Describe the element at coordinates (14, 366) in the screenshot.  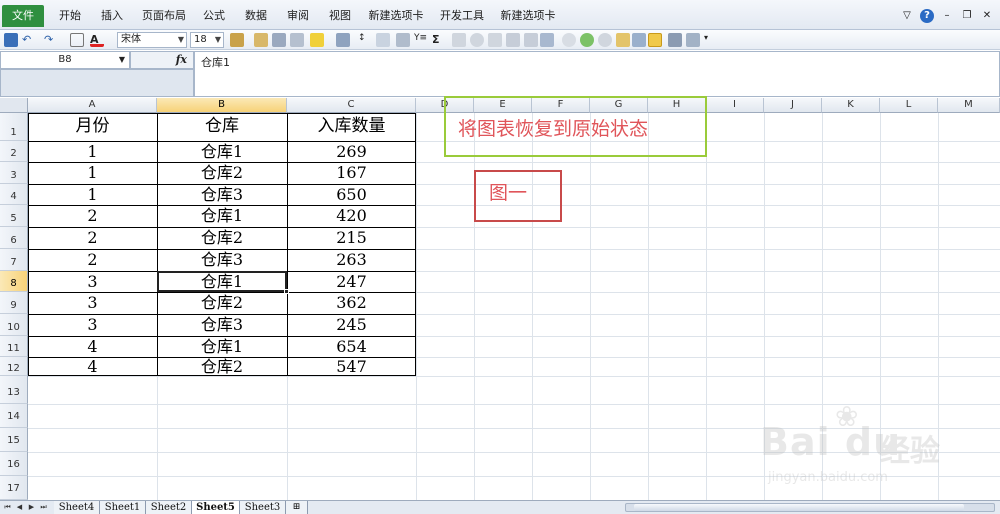
I see `row-header-12: 12` at that location.